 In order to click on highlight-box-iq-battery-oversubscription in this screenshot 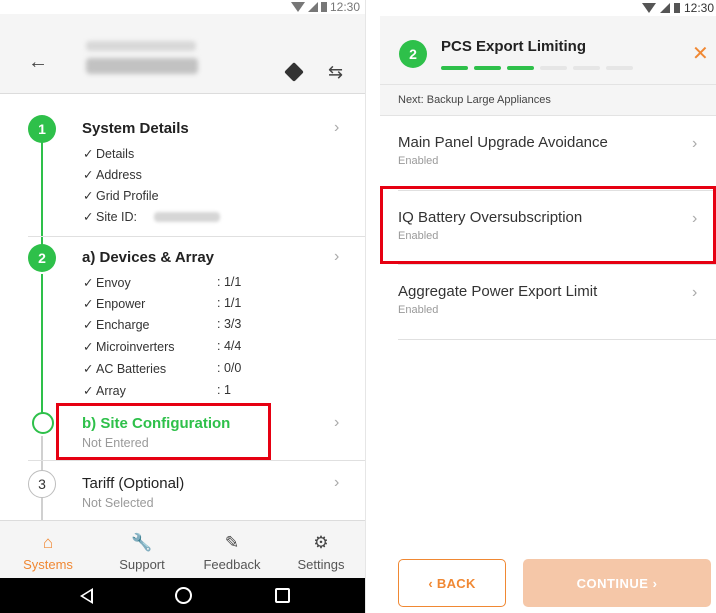, I will do `click(548, 225)`.